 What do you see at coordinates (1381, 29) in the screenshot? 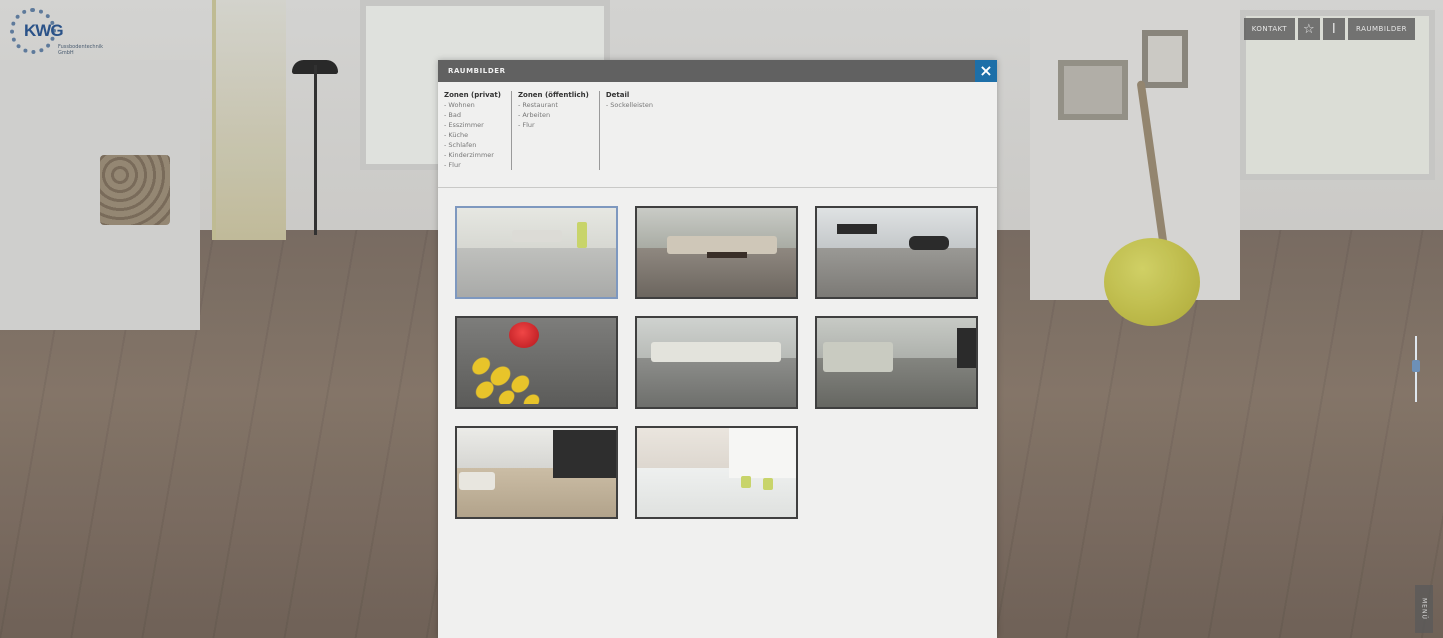
I see `room-images-button: RAUMBILDER` at bounding box center [1381, 29].